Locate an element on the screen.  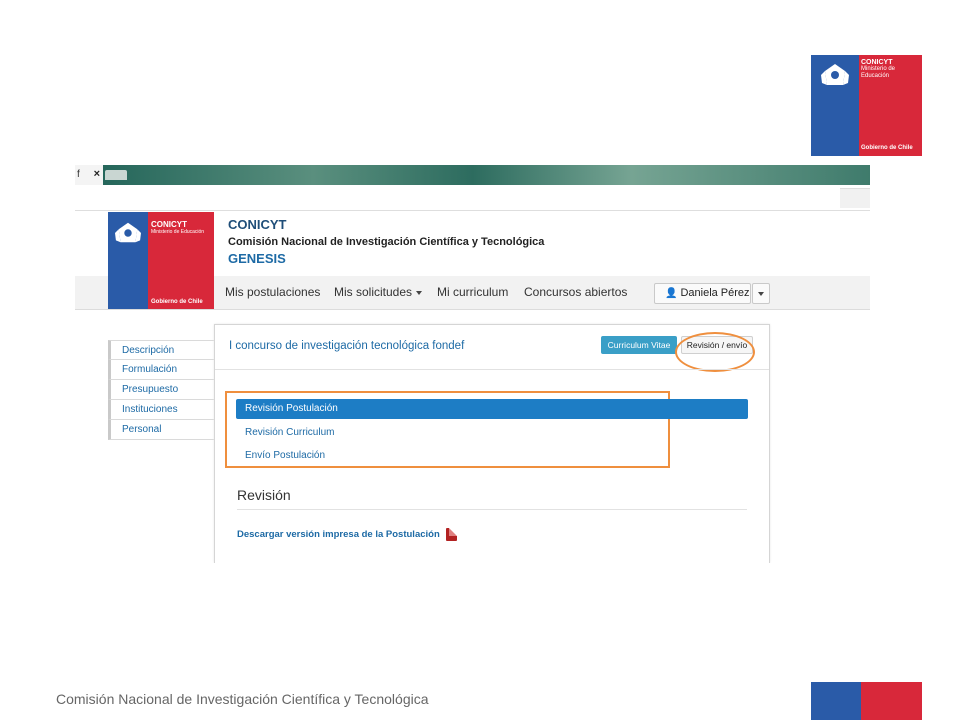
app-name: GENESIS is located at coordinates (257, 258).